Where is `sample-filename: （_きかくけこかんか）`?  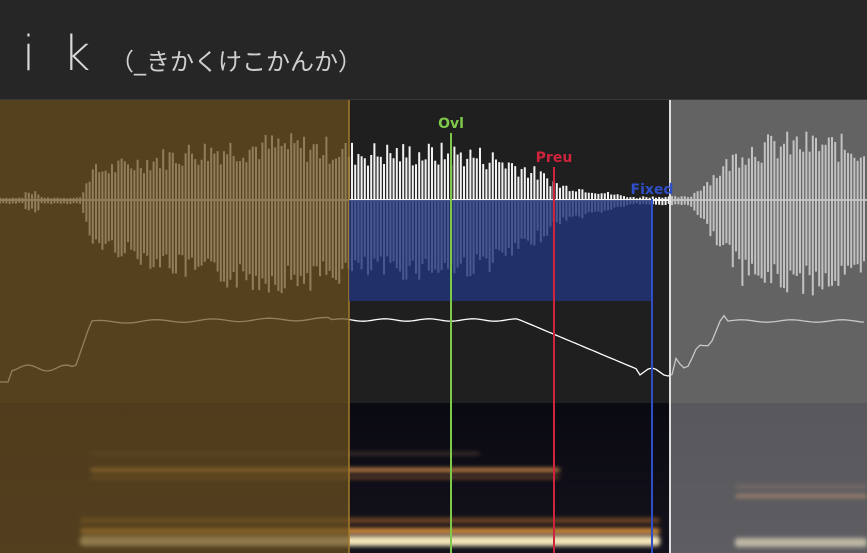
sample-filename: （_きかくけこかんか） is located at coordinates (236, 62).